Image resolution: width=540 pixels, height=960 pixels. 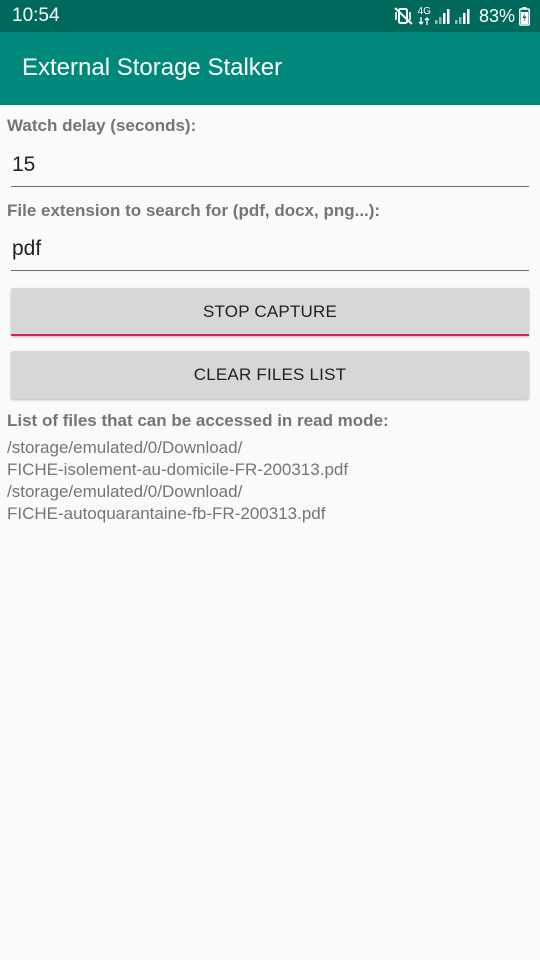 I want to click on stop-capture-label: STOP CAPTURE, so click(x=270, y=311).